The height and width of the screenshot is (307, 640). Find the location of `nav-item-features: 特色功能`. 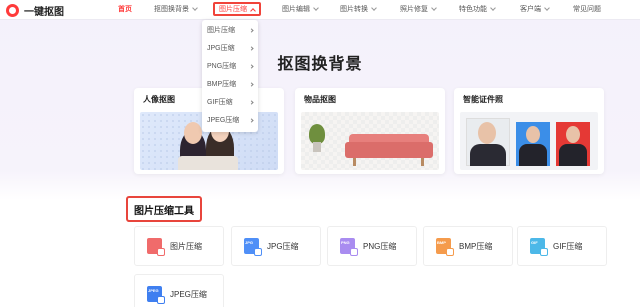

nav-item-features: 特色功能 is located at coordinates (477, 9).